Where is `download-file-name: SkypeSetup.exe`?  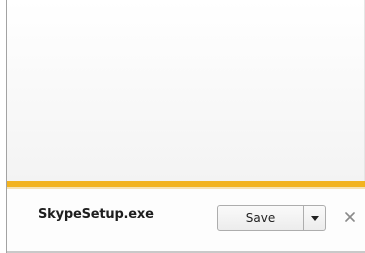 download-file-name: SkypeSetup.exe is located at coordinates (96, 214).